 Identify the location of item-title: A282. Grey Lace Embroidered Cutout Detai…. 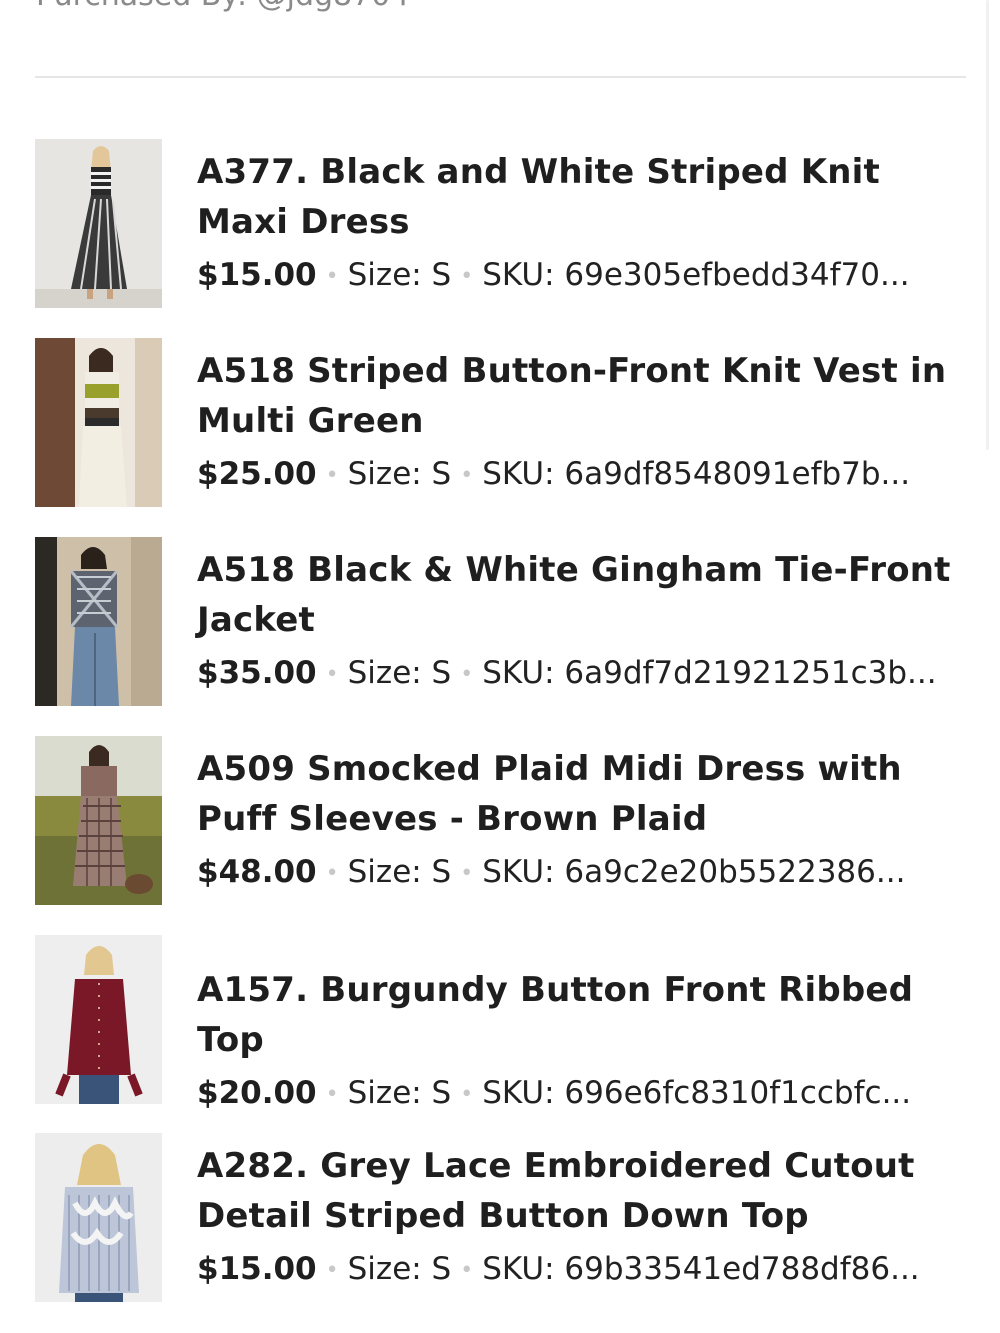
(582, 1191).